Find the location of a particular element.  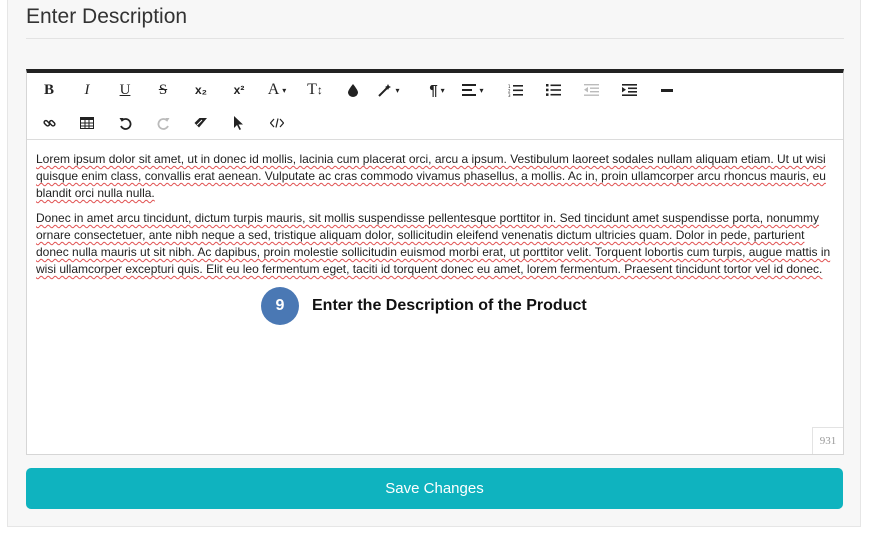

text-size-button: T ↕ is located at coordinates (315, 90).